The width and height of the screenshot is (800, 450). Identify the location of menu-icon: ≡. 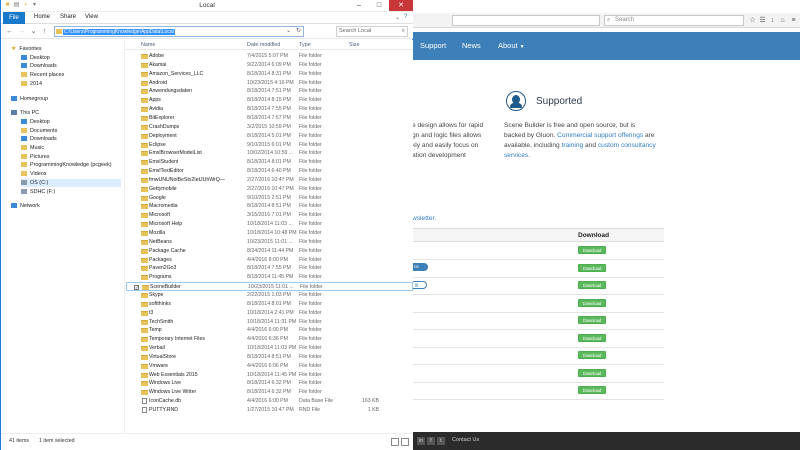
(793, 20).